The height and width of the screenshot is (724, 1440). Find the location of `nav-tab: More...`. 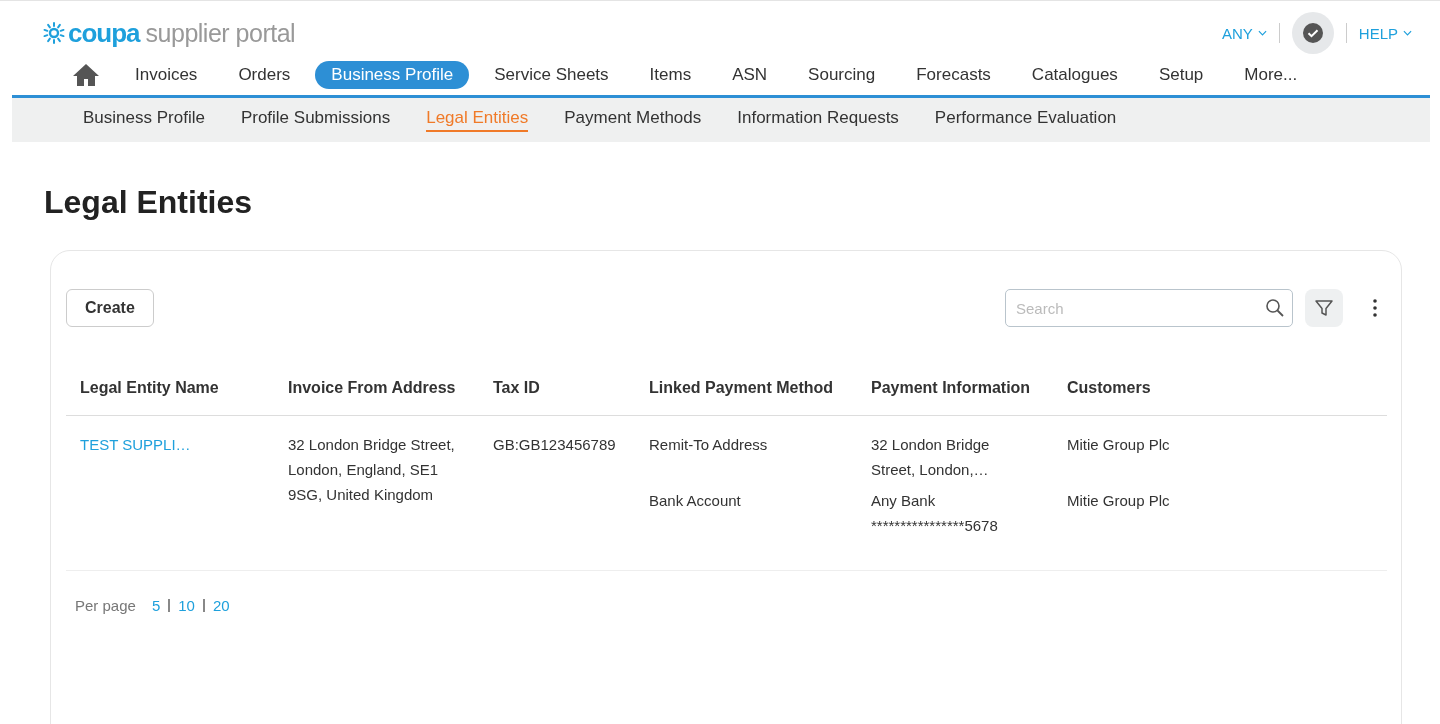

nav-tab: More... is located at coordinates (1271, 75).